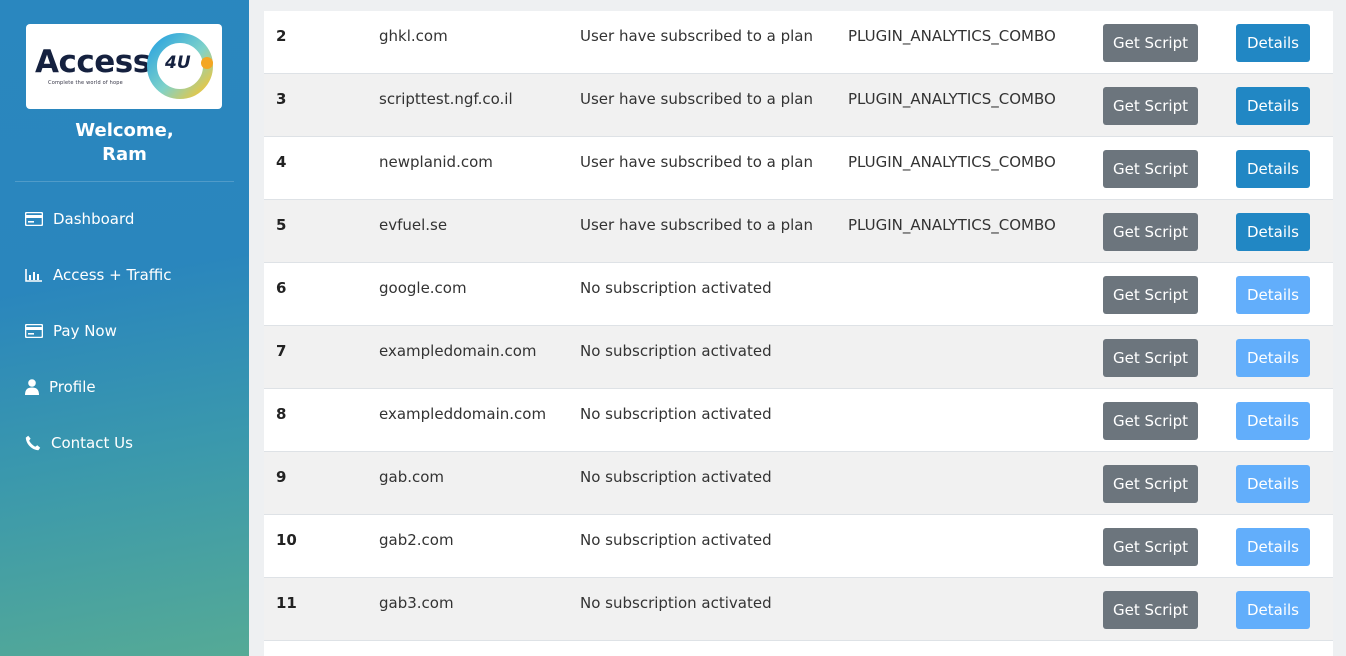 This screenshot has height=656, width=1346. I want to click on row-number: 9, so click(281, 477).